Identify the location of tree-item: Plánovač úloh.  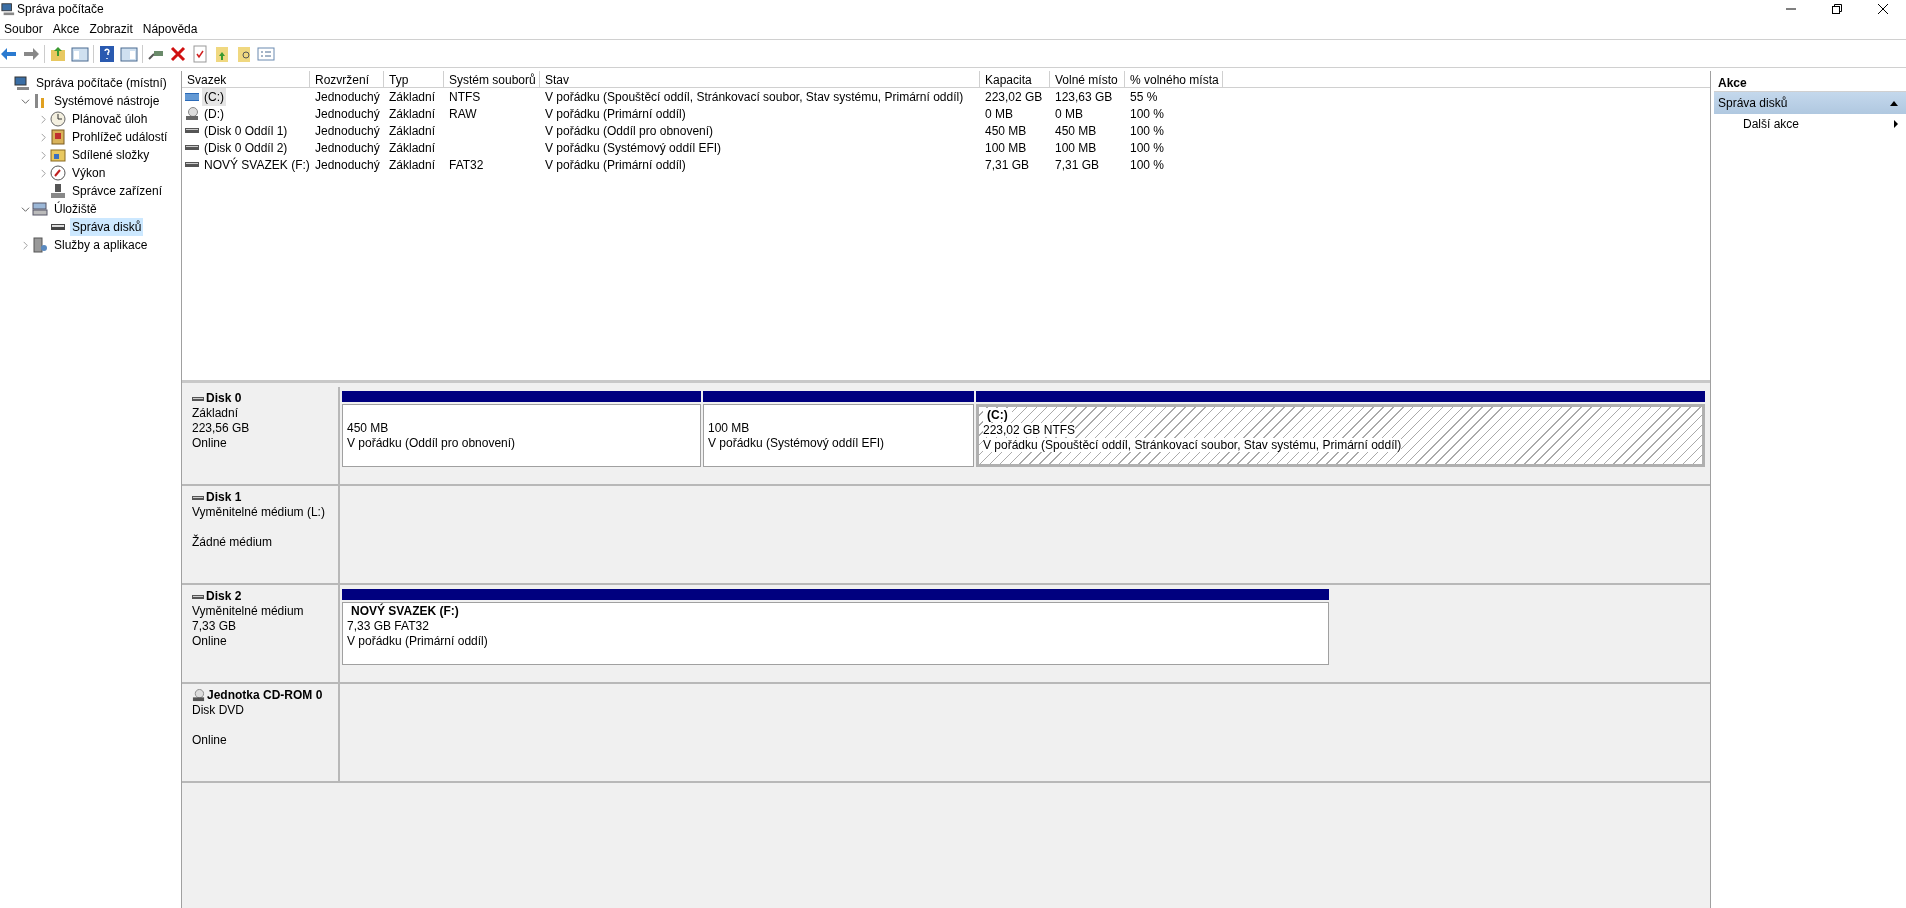
(110, 119).